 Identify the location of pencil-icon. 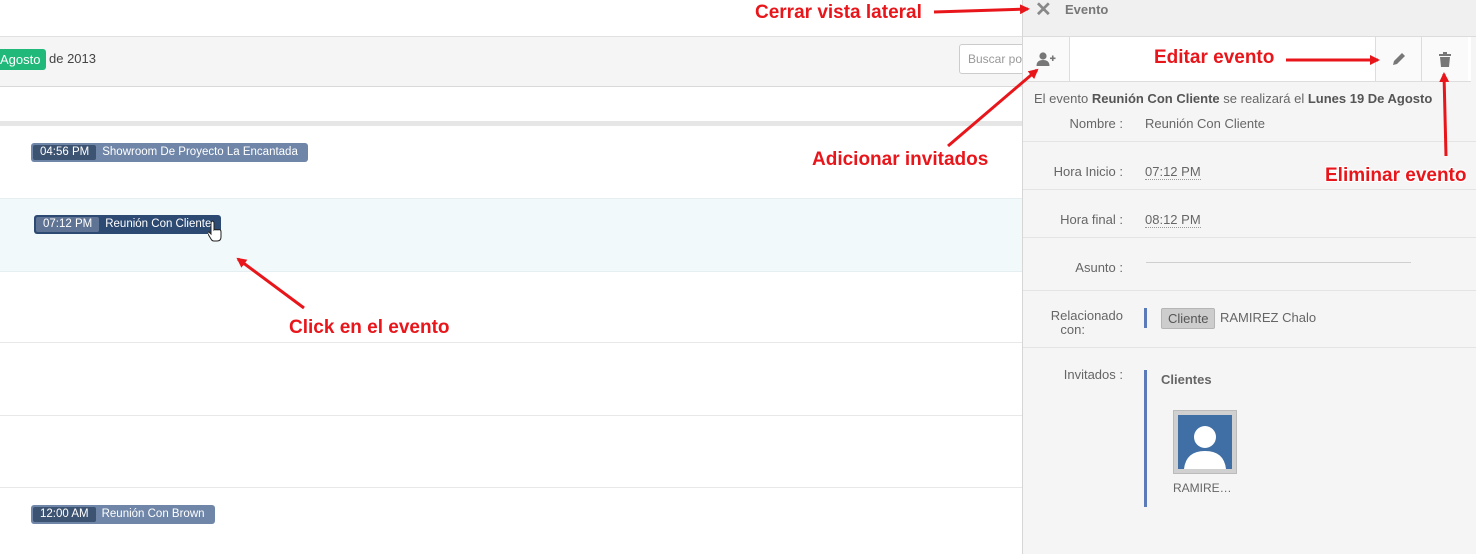
(1399, 59).